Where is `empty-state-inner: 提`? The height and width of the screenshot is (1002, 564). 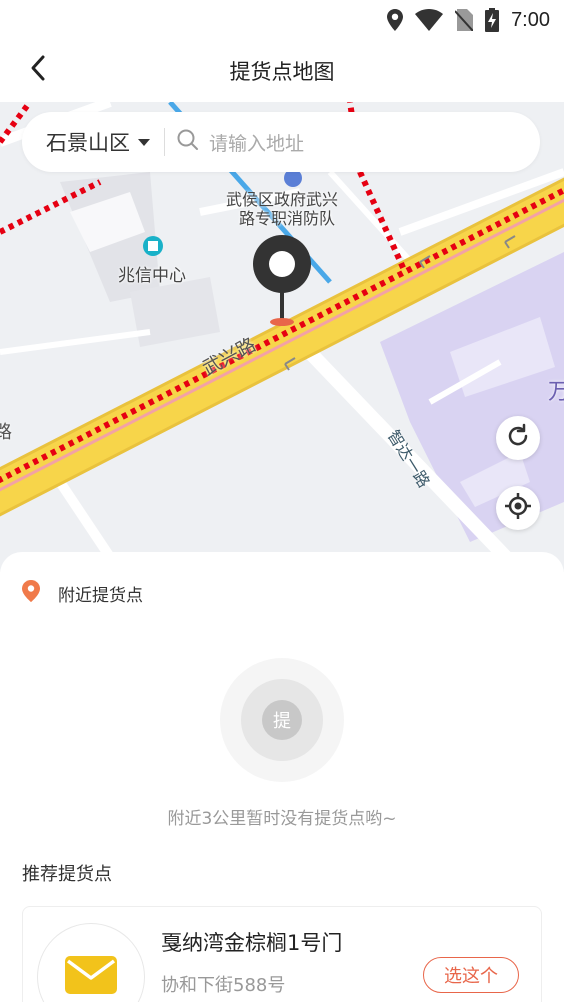
empty-state-inner: 提 is located at coordinates (282, 720).